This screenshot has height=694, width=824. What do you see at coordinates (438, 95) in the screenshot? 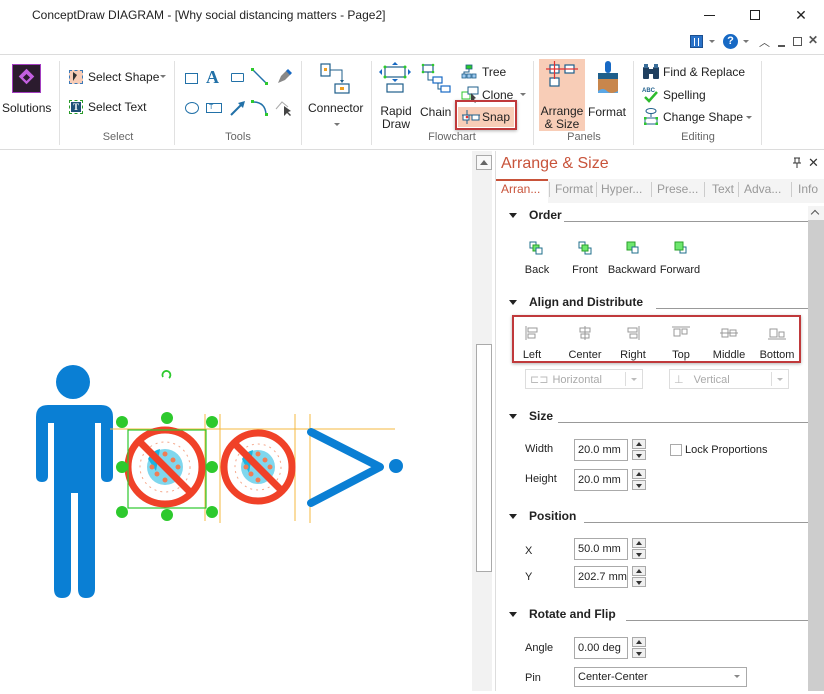
I see `chain-button: Chain` at bounding box center [438, 95].